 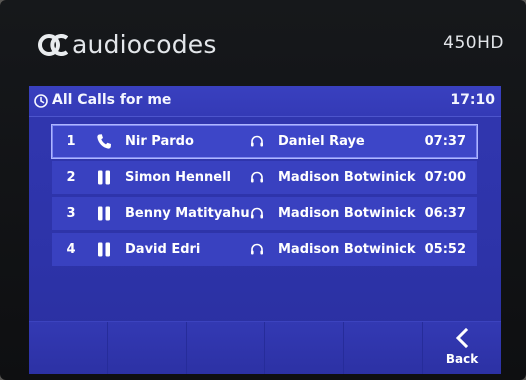 What do you see at coordinates (112, 100) in the screenshot?
I see `screen-title: All Calls for me` at bounding box center [112, 100].